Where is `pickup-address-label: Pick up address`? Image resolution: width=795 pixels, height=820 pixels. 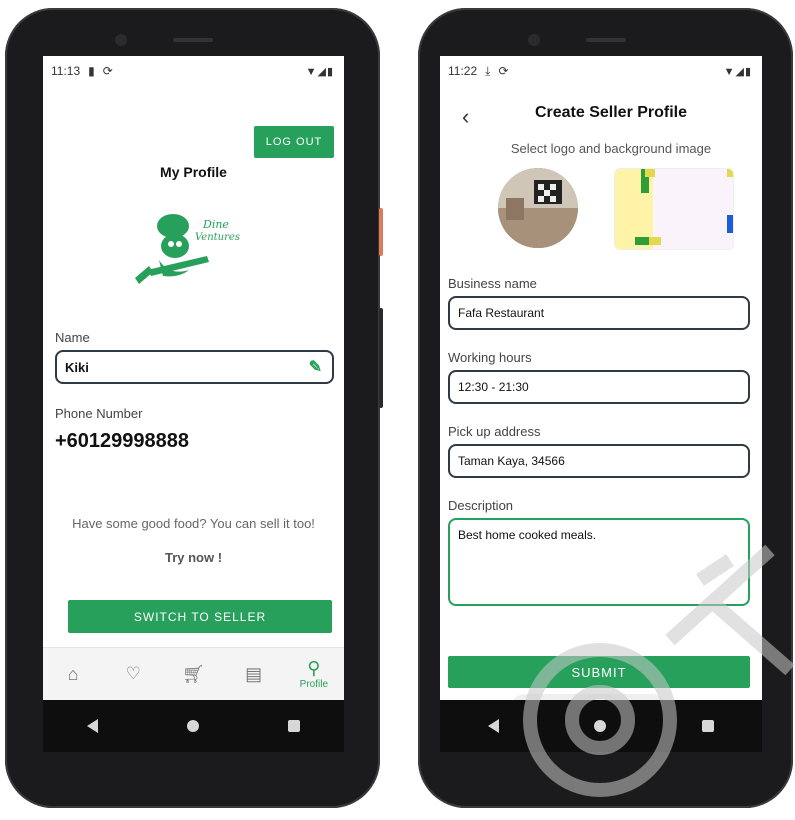 pickup-address-label: Pick up address is located at coordinates (494, 431).